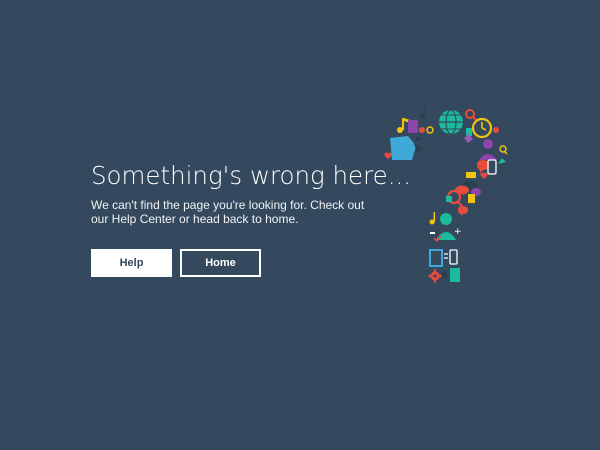 The image size is (600, 450). What do you see at coordinates (444, 275) in the screenshot?
I see `key-icon` at bounding box center [444, 275].